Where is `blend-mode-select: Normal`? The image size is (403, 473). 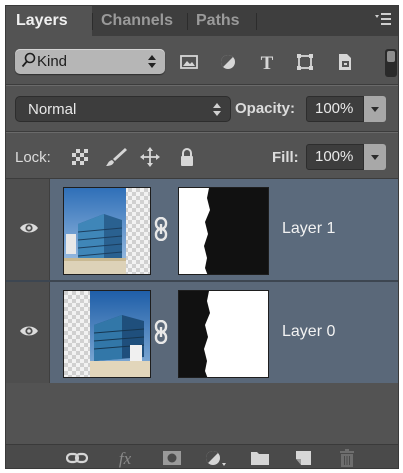
blend-mode-select: Normal is located at coordinates (123, 109).